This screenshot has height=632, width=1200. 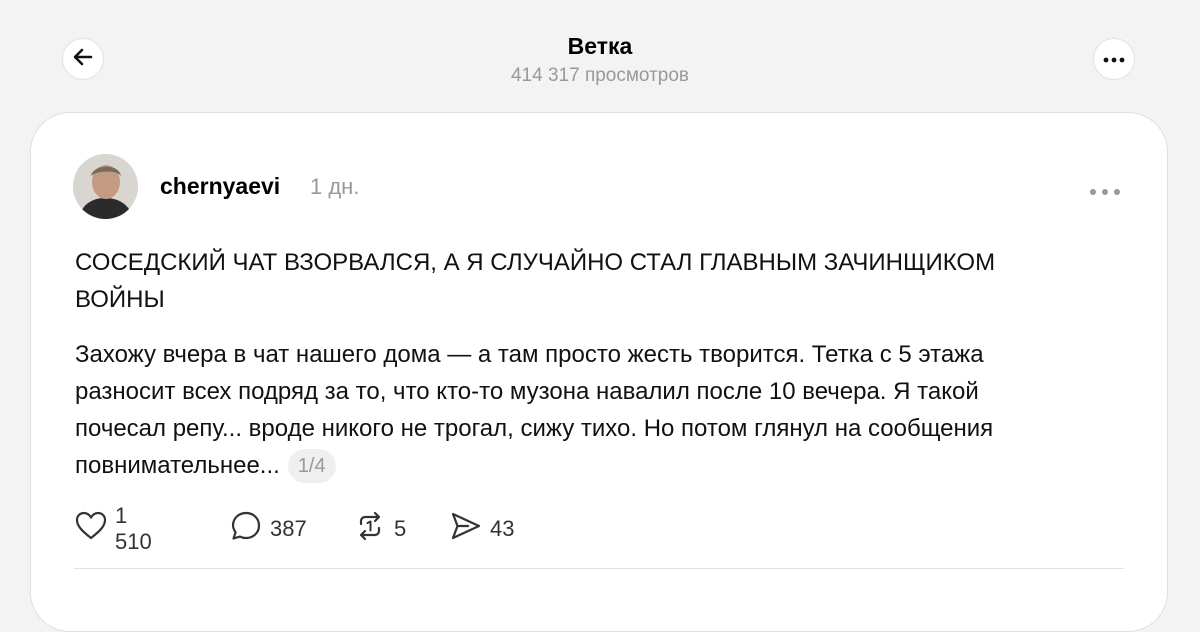 I want to click on post-time: 1 дн., so click(x=335, y=186).